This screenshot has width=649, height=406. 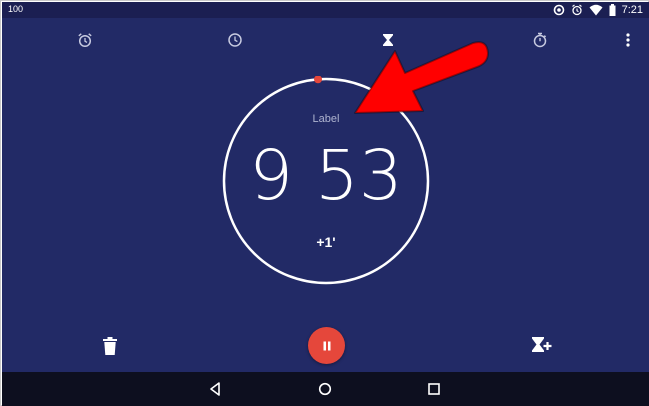 What do you see at coordinates (612, 10) in the screenshot?
I see `battery-icon` at bounding box center [612, 10].